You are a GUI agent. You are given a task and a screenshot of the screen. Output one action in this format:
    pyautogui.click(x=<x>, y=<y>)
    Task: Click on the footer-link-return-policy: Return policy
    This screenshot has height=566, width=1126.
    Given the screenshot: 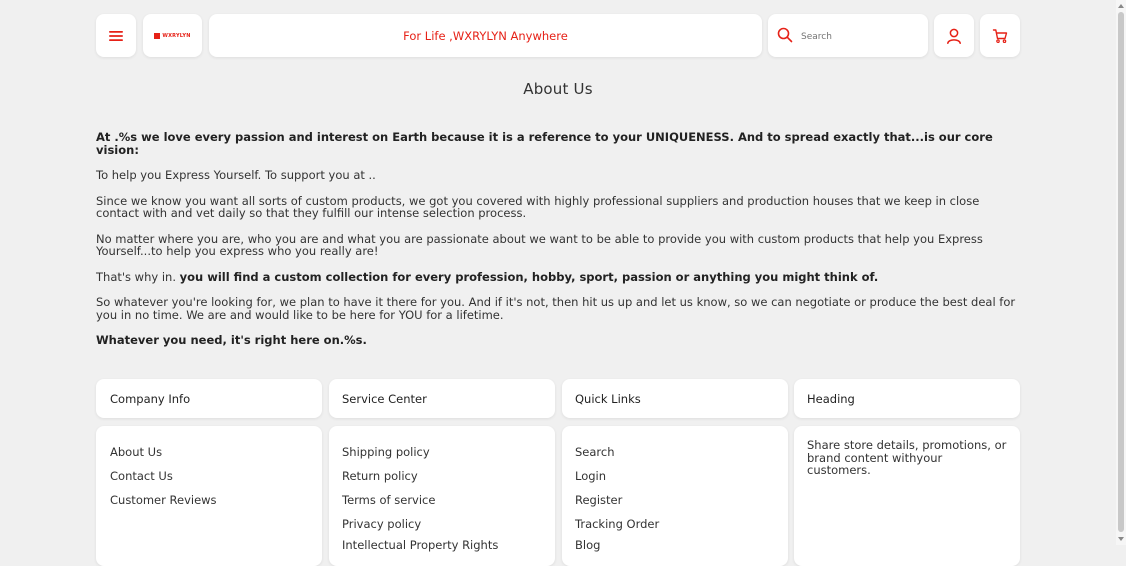 What is the action you would take?
    pyautogui.click(x=380, y=476)
    